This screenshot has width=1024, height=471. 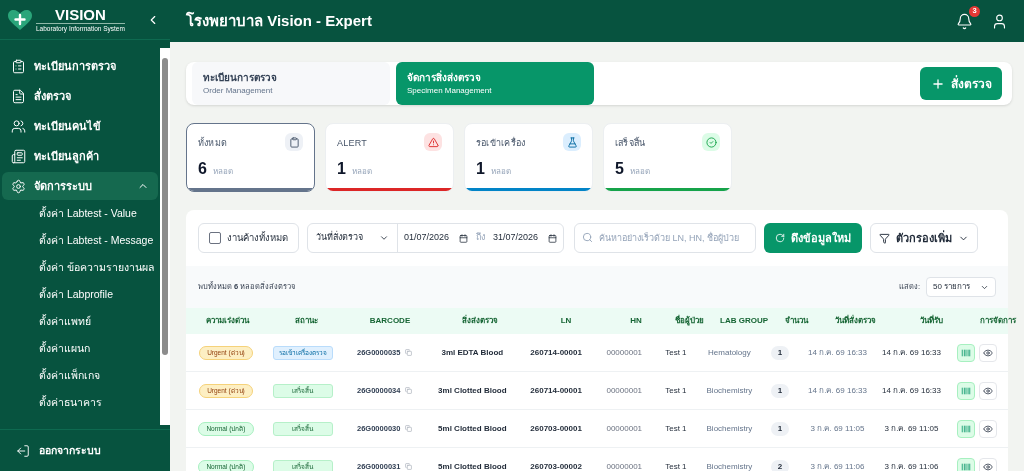 I want to click on bell-icon, so click(x=964, y=21).